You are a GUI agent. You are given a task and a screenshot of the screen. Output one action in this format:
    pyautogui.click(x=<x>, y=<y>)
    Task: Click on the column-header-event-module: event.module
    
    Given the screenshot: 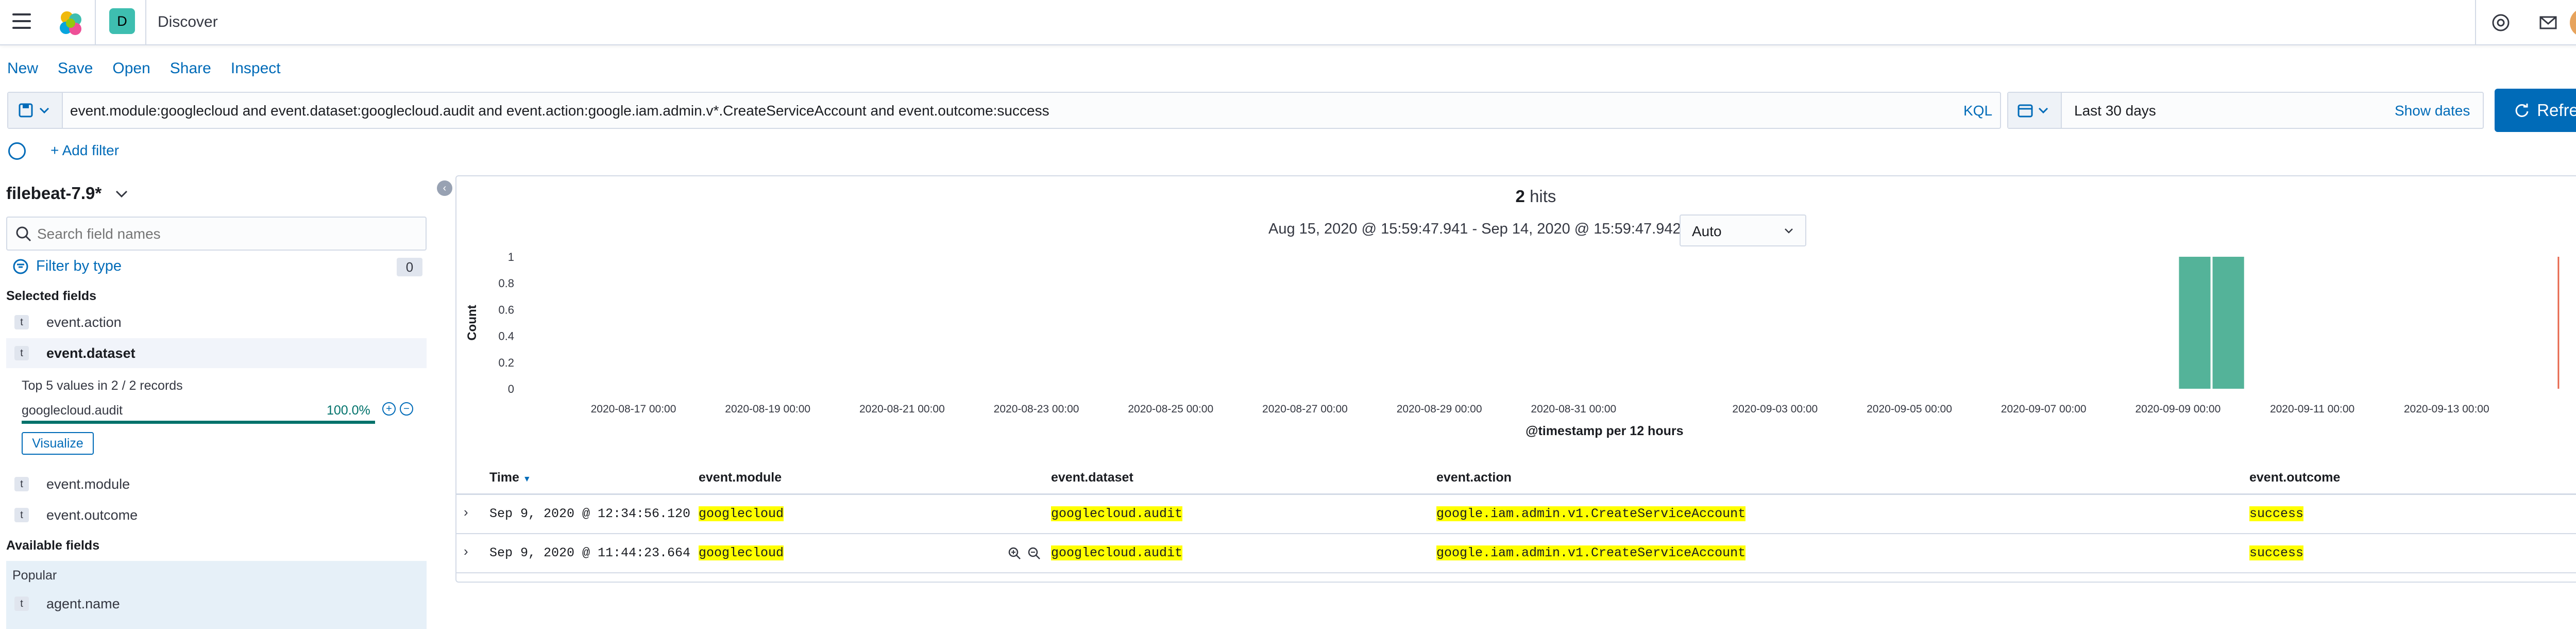 What is the action you would take?
    pyautogui.click(x=740, y=478)
    